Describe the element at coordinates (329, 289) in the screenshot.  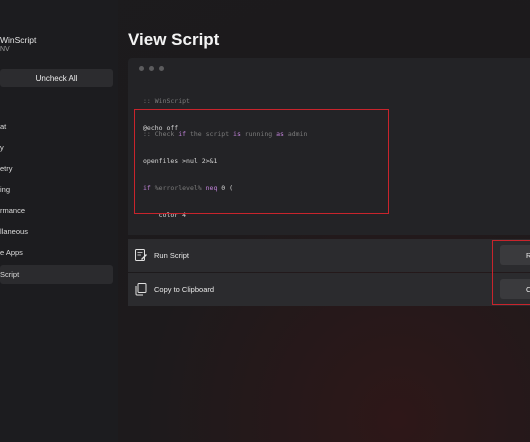
I see `copy-clipboard-row: Copy to Clipboard C` at that location.